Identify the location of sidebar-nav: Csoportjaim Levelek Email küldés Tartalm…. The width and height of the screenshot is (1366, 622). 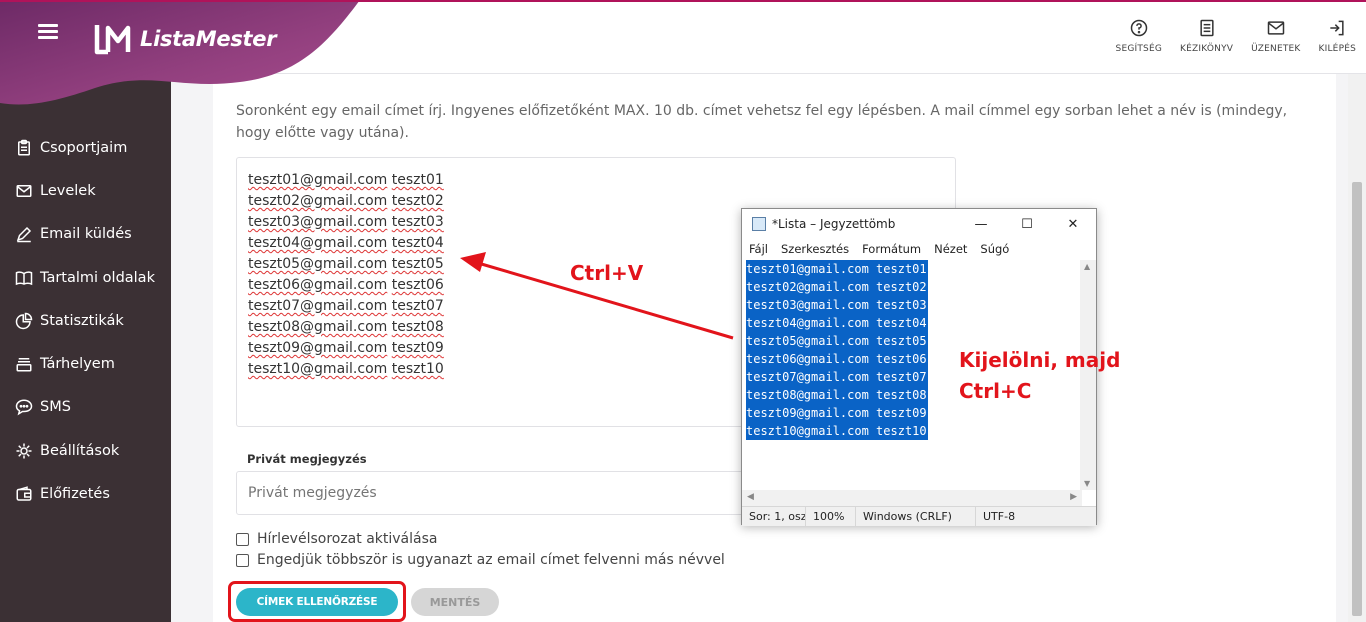
(85, 321).